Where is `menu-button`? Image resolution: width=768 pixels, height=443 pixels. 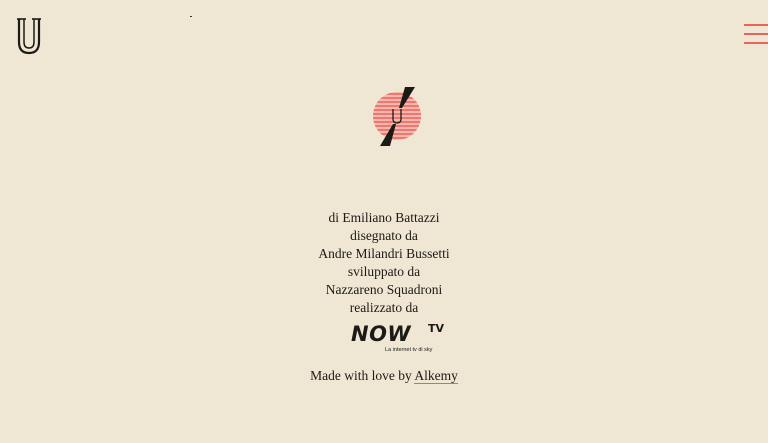
menu-button is located at coordinates (756, 35).